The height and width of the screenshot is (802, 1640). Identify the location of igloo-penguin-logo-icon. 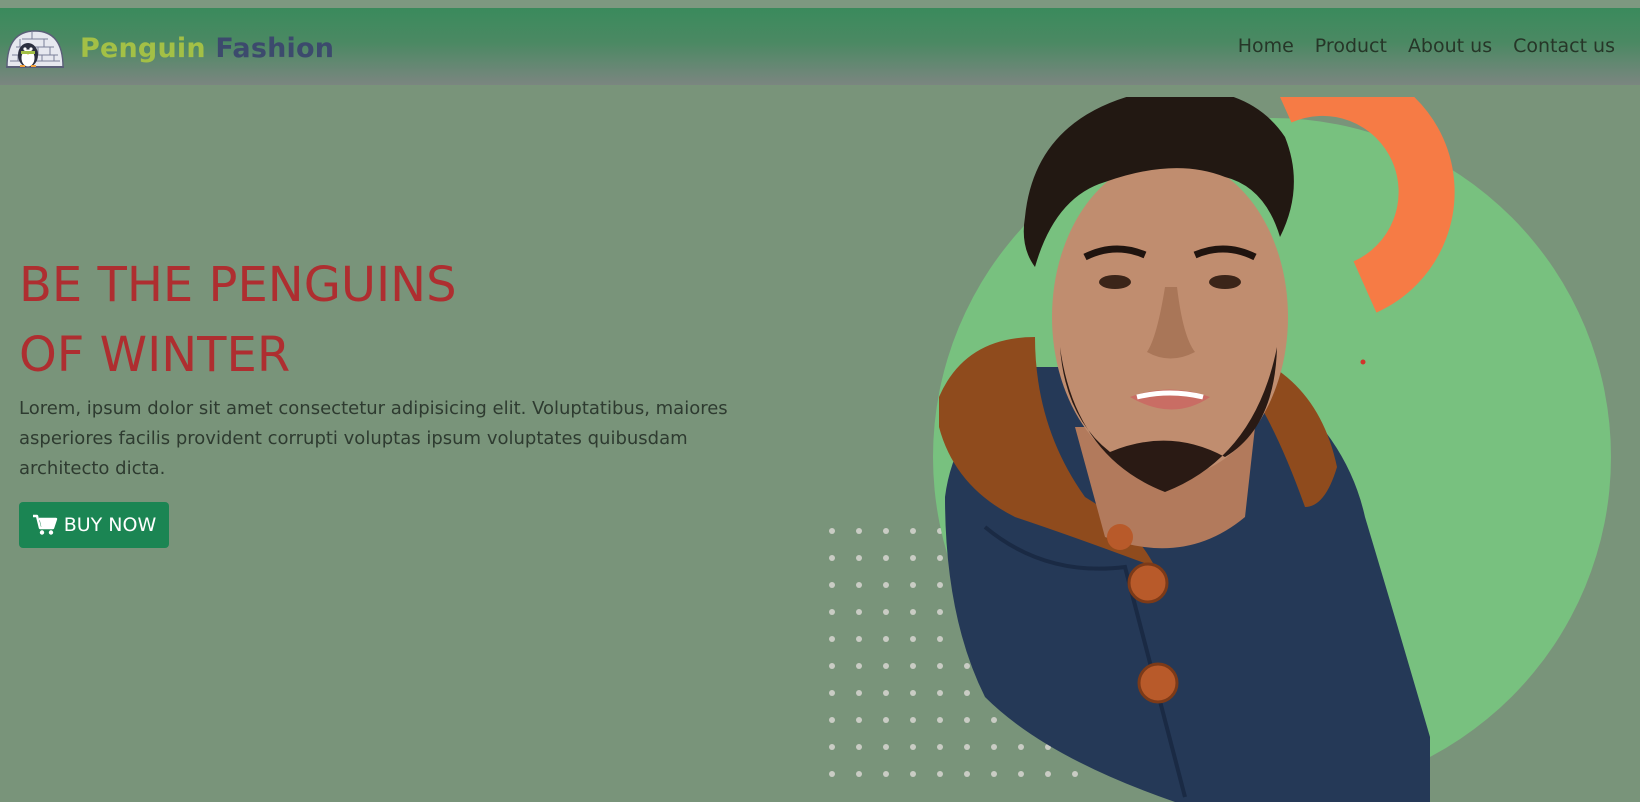
(35, 49).